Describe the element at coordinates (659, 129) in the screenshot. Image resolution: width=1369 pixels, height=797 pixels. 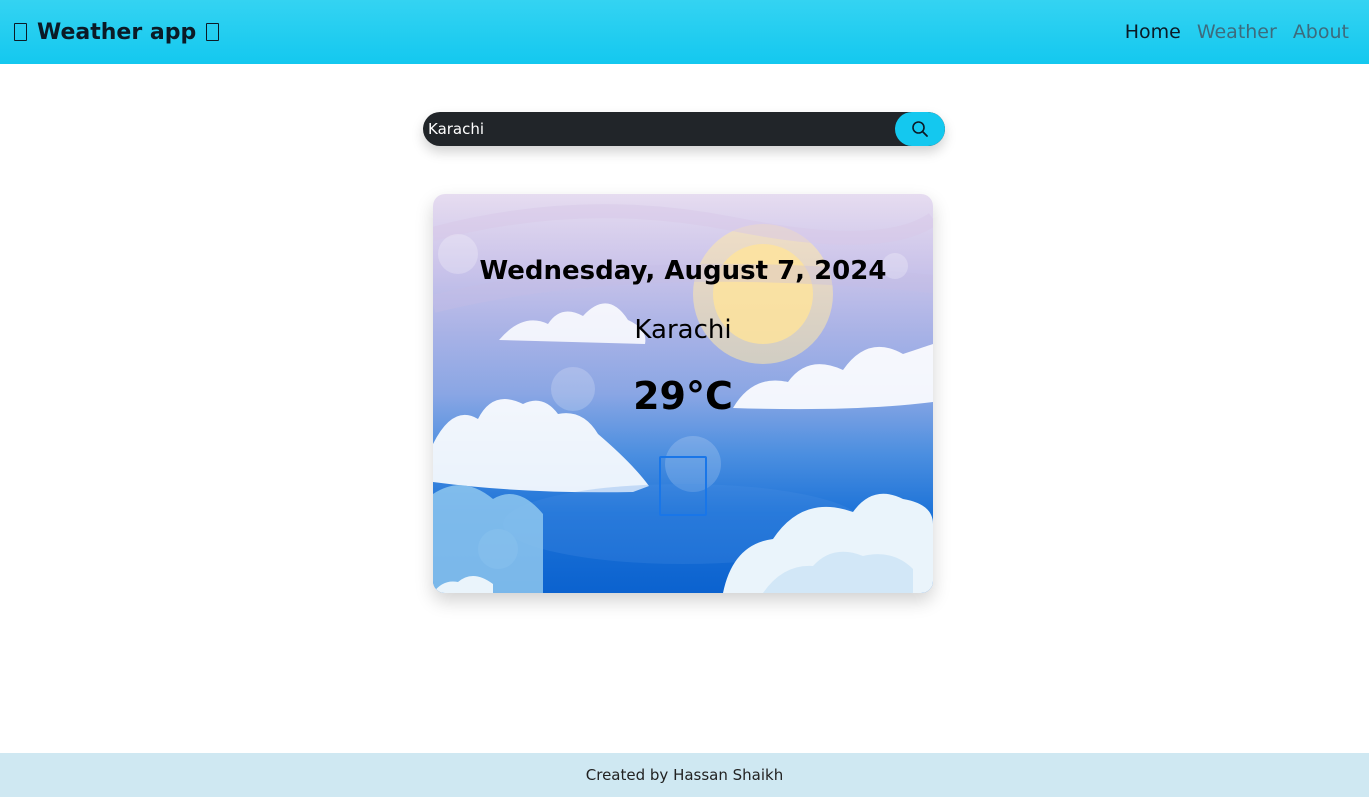
I see `search-input` at that location.